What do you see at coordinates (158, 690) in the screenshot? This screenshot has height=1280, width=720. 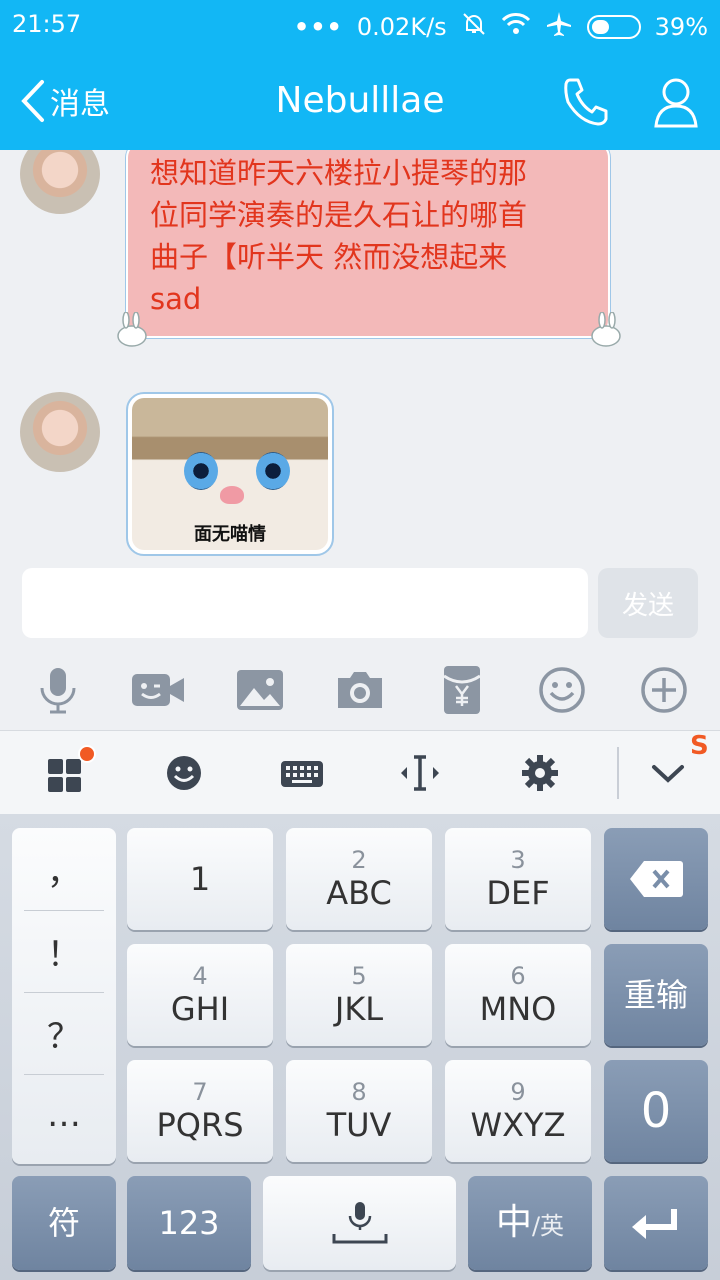 I see `video-call-icon` at bounding box center [158, 690].